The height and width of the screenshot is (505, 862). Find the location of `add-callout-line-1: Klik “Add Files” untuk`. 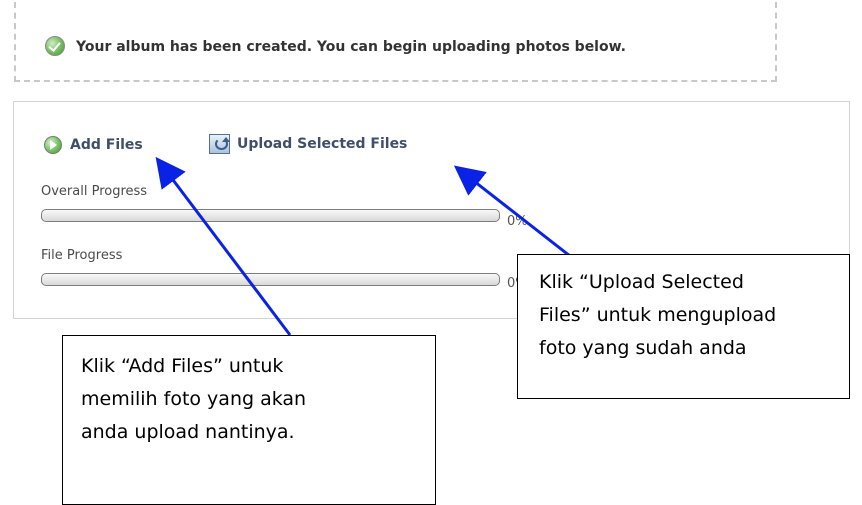

add-callout-line-1: Klik “Add Files” untuk is located at coordinates (182, 366).